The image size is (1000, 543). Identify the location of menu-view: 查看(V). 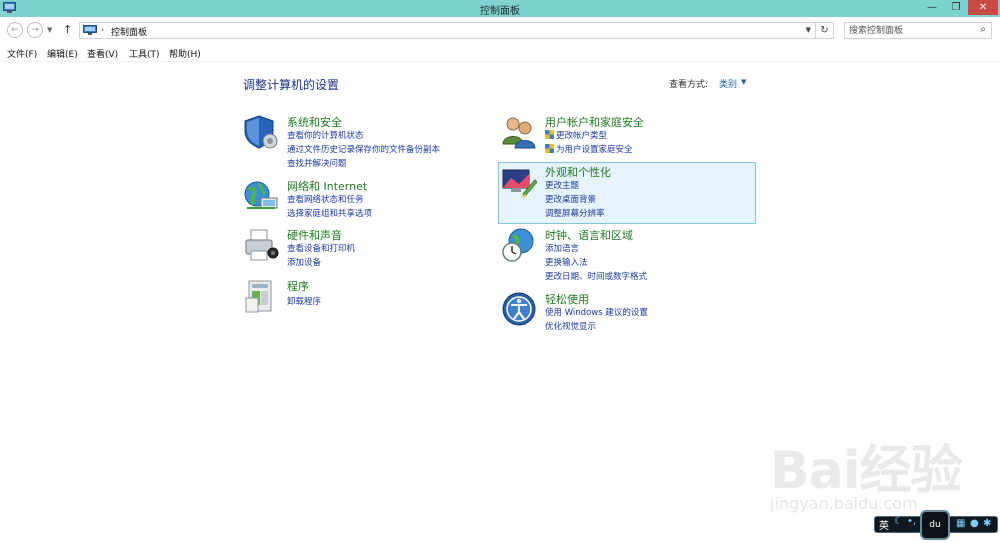
(102, 53).